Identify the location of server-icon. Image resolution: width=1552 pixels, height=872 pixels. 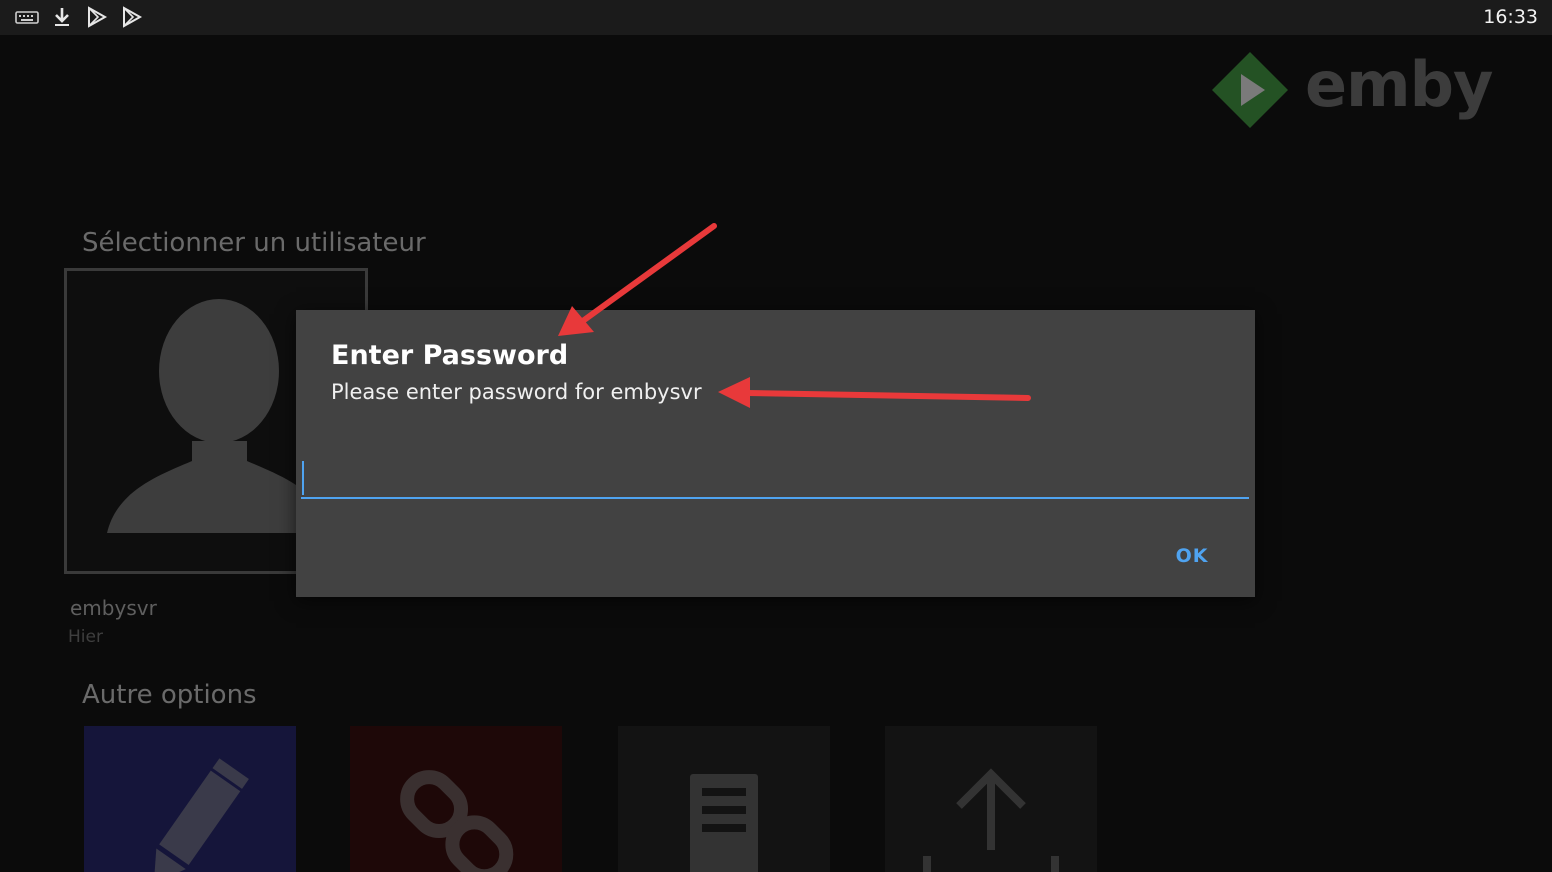
(724, 823).